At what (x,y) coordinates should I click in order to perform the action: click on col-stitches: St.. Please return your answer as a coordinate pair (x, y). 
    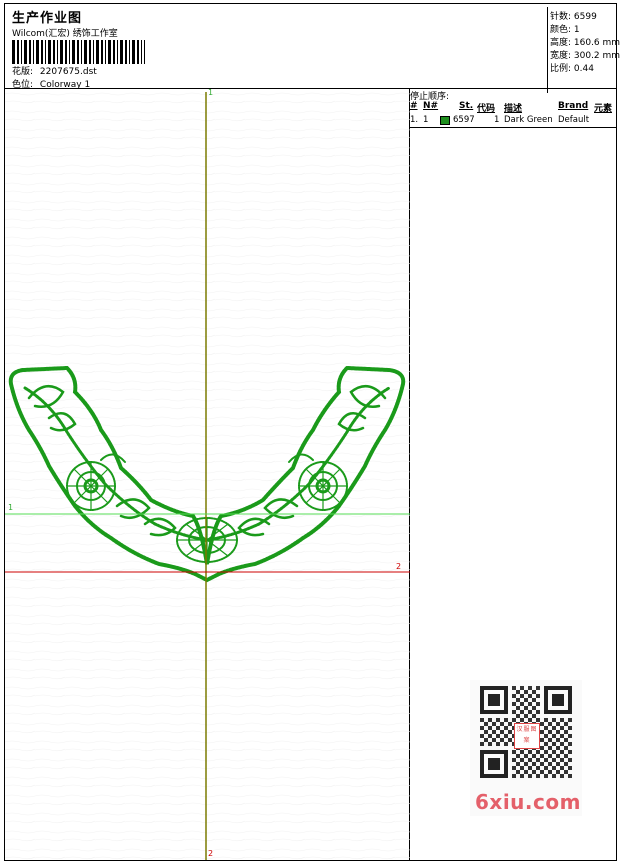
    Looking at the image, I should click on (466, 106).